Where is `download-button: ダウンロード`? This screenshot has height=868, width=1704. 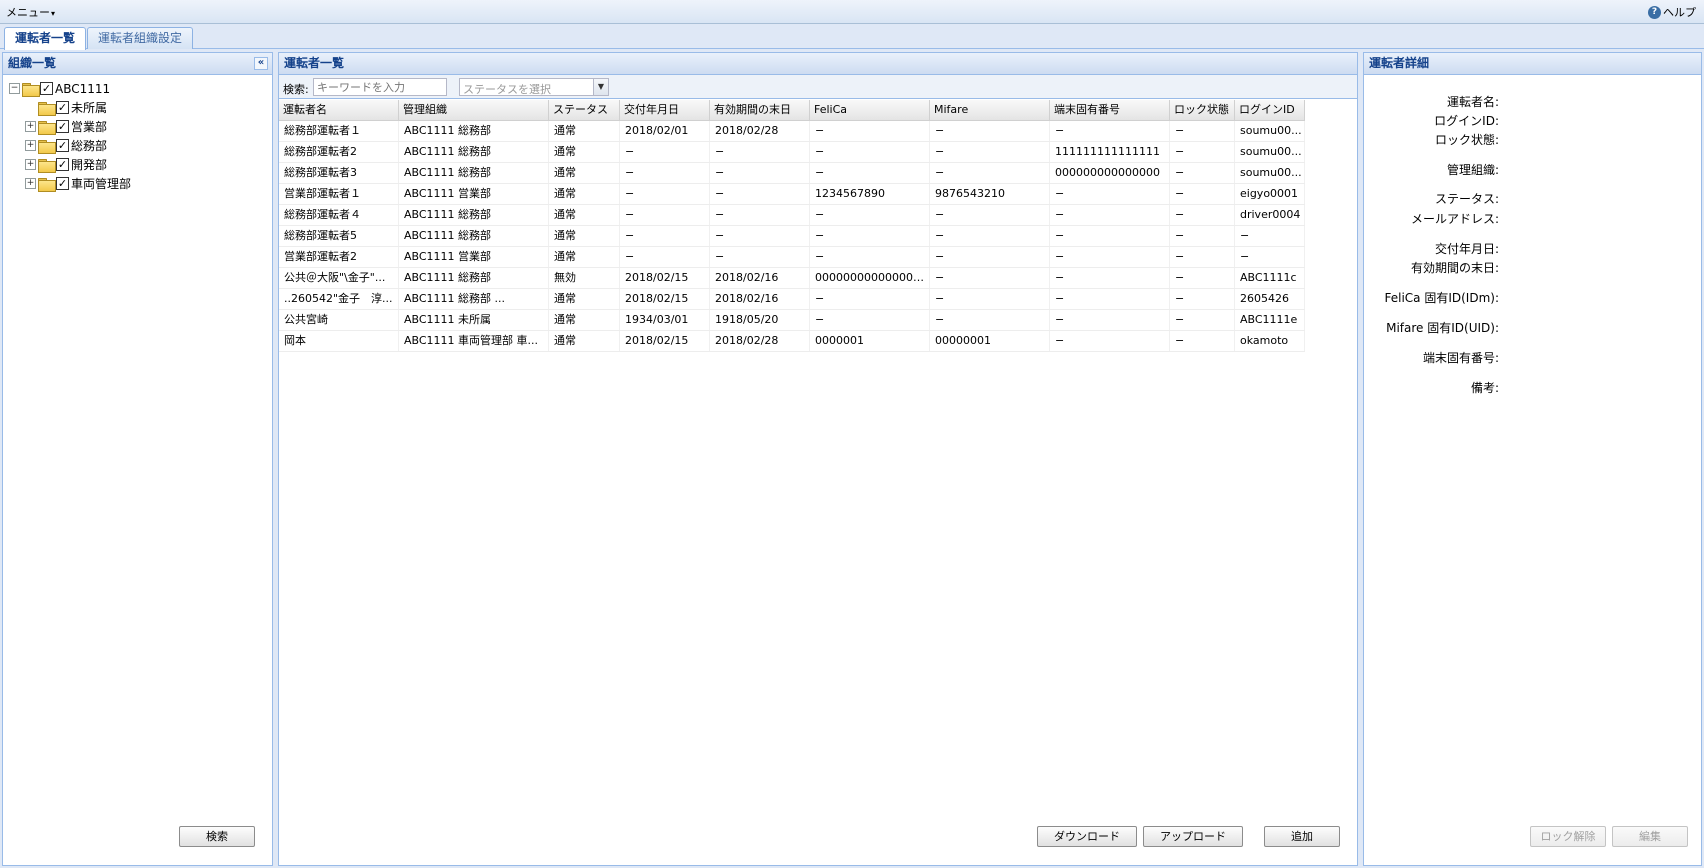 download-button: ダウンロード is located at coordinates (1087, 836).